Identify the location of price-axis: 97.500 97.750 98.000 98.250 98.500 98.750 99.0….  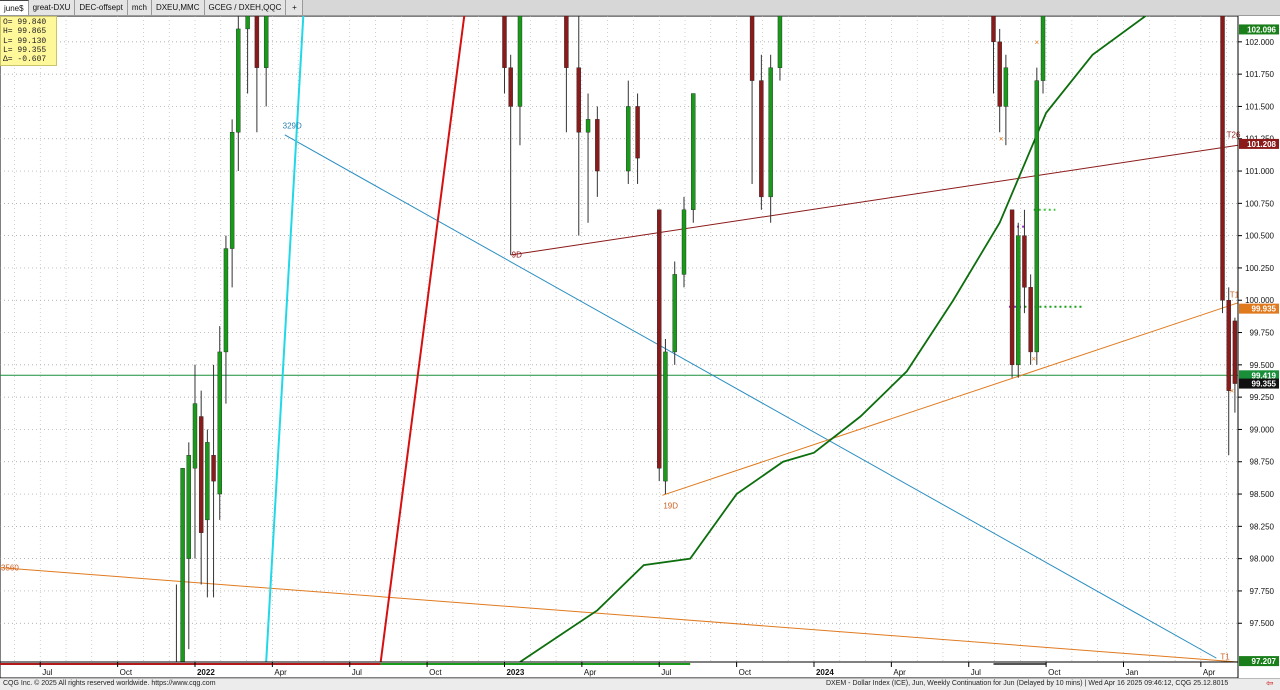
(1258, 341).